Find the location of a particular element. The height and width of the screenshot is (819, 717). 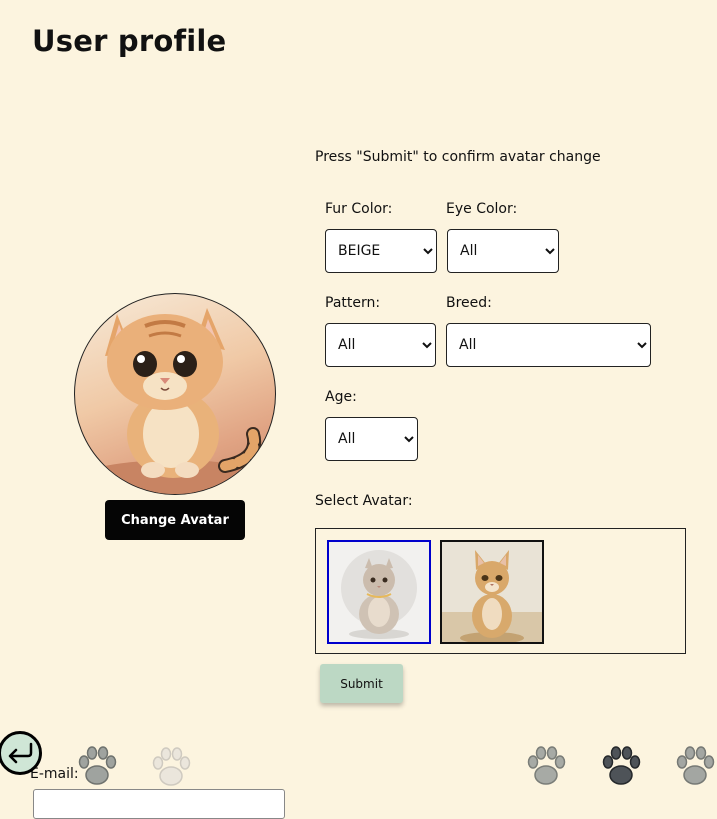

current-avatar is located at coordinates (175, 394).